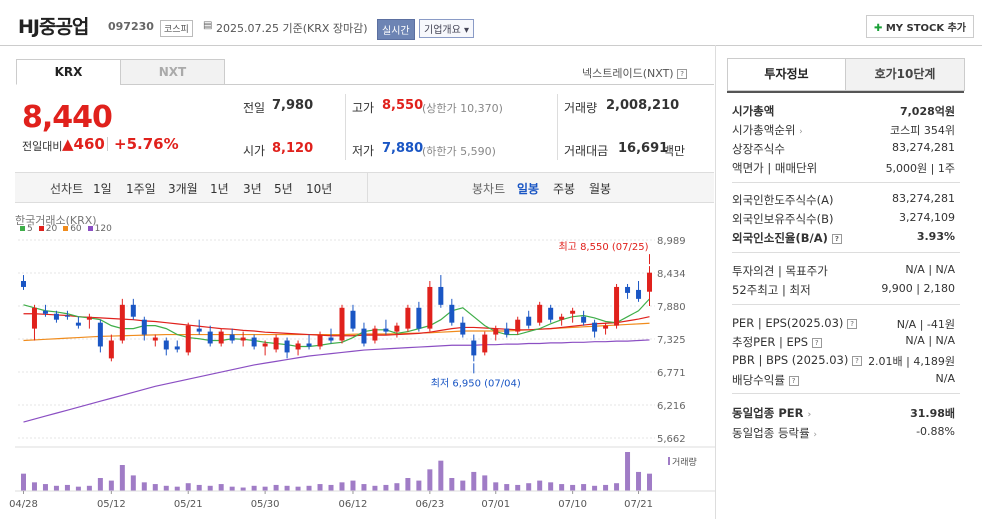 Image resolution: width=982 pixels, height=519 pixels. What do you see at coordinates (564, 188) in the screenshot?
I see `candle-weekly: 주봉` at bounding box center [564, 188].